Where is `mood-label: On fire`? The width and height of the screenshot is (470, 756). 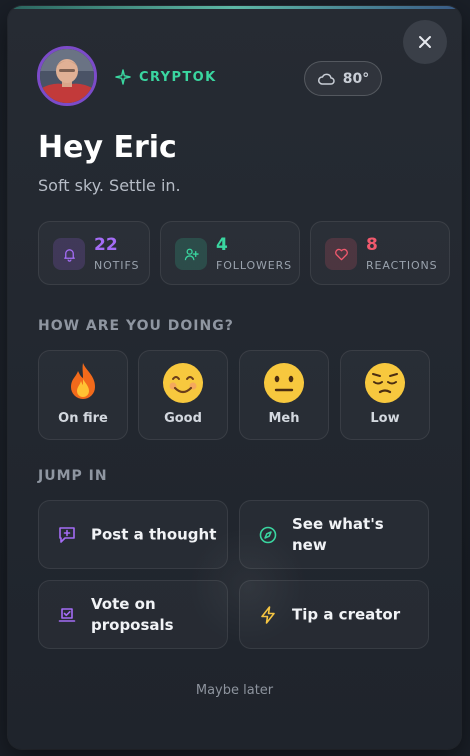
mood-label: On fire is located at coordinates (83, 418).